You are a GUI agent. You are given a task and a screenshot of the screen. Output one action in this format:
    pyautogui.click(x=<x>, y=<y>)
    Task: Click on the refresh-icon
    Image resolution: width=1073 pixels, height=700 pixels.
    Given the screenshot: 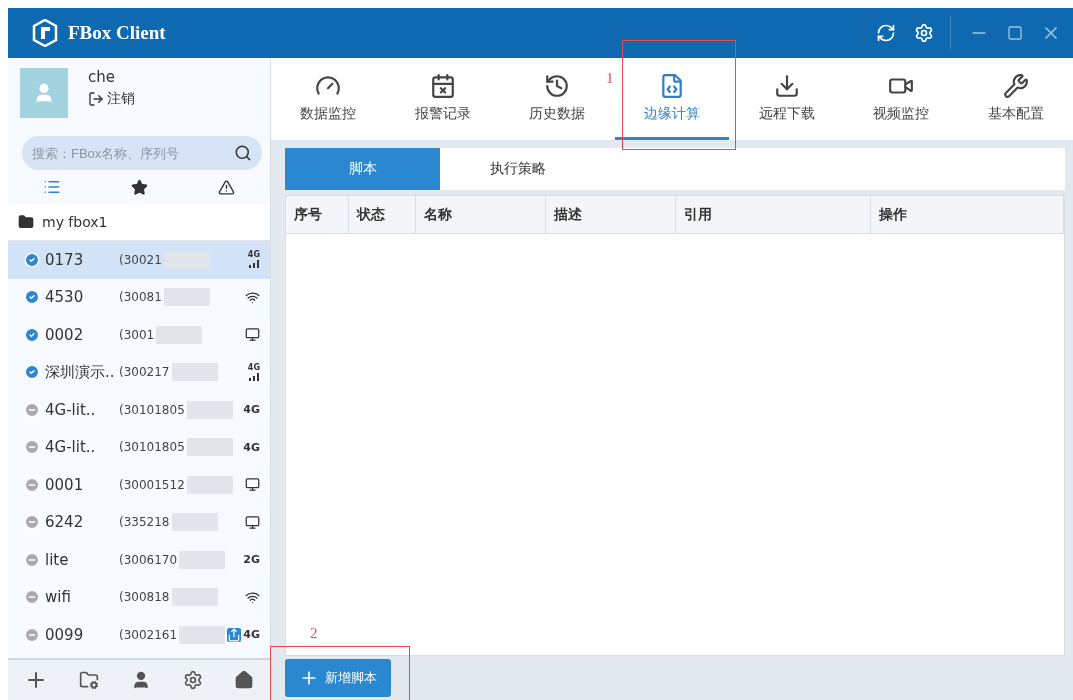 What is the action you would take?
    pyautogui.click(x=886, y=33)
    